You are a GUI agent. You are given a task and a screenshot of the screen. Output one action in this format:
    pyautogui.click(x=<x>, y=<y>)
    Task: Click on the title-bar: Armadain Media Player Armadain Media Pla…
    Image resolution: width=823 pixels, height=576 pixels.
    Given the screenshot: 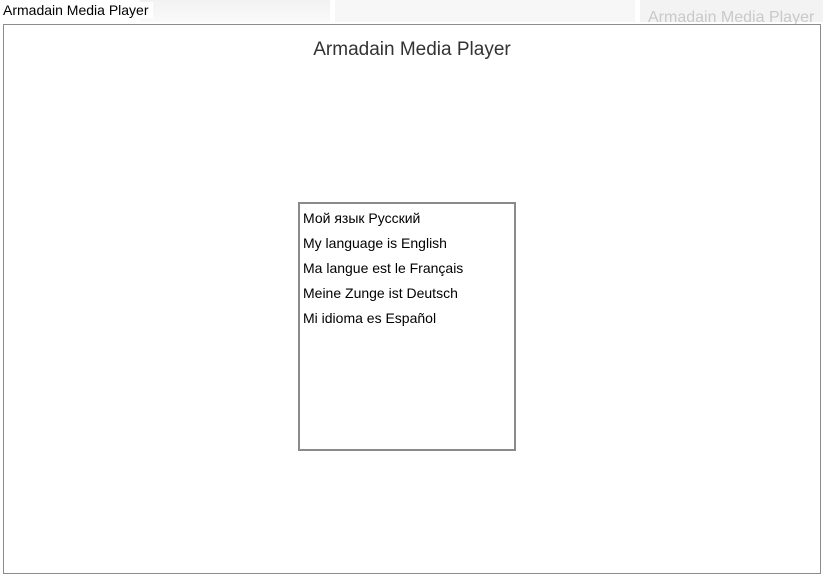 What is the action you would take?
    pyautogui.click(x=411, y=13)
    